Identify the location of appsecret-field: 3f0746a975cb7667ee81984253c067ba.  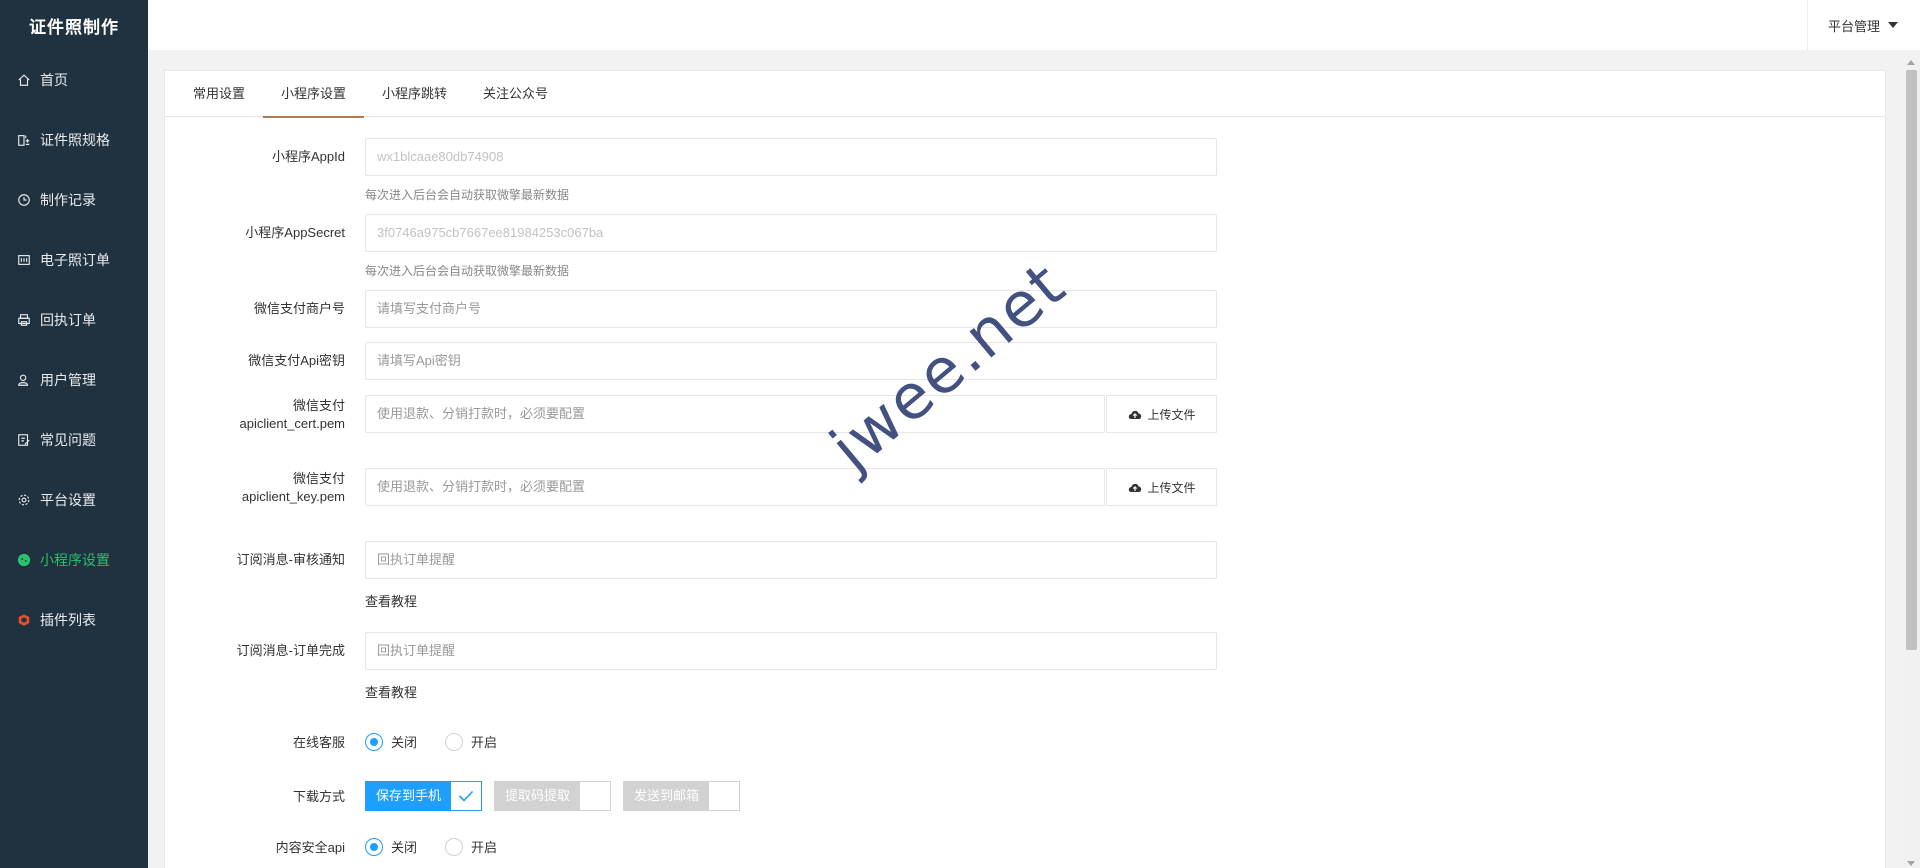
(791, 233).